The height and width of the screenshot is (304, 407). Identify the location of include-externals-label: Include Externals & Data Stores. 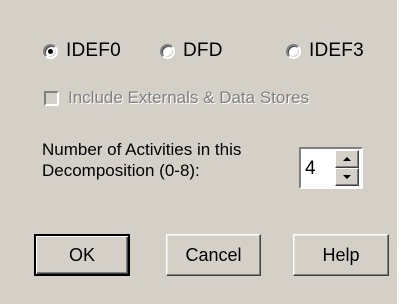
(188, 97).